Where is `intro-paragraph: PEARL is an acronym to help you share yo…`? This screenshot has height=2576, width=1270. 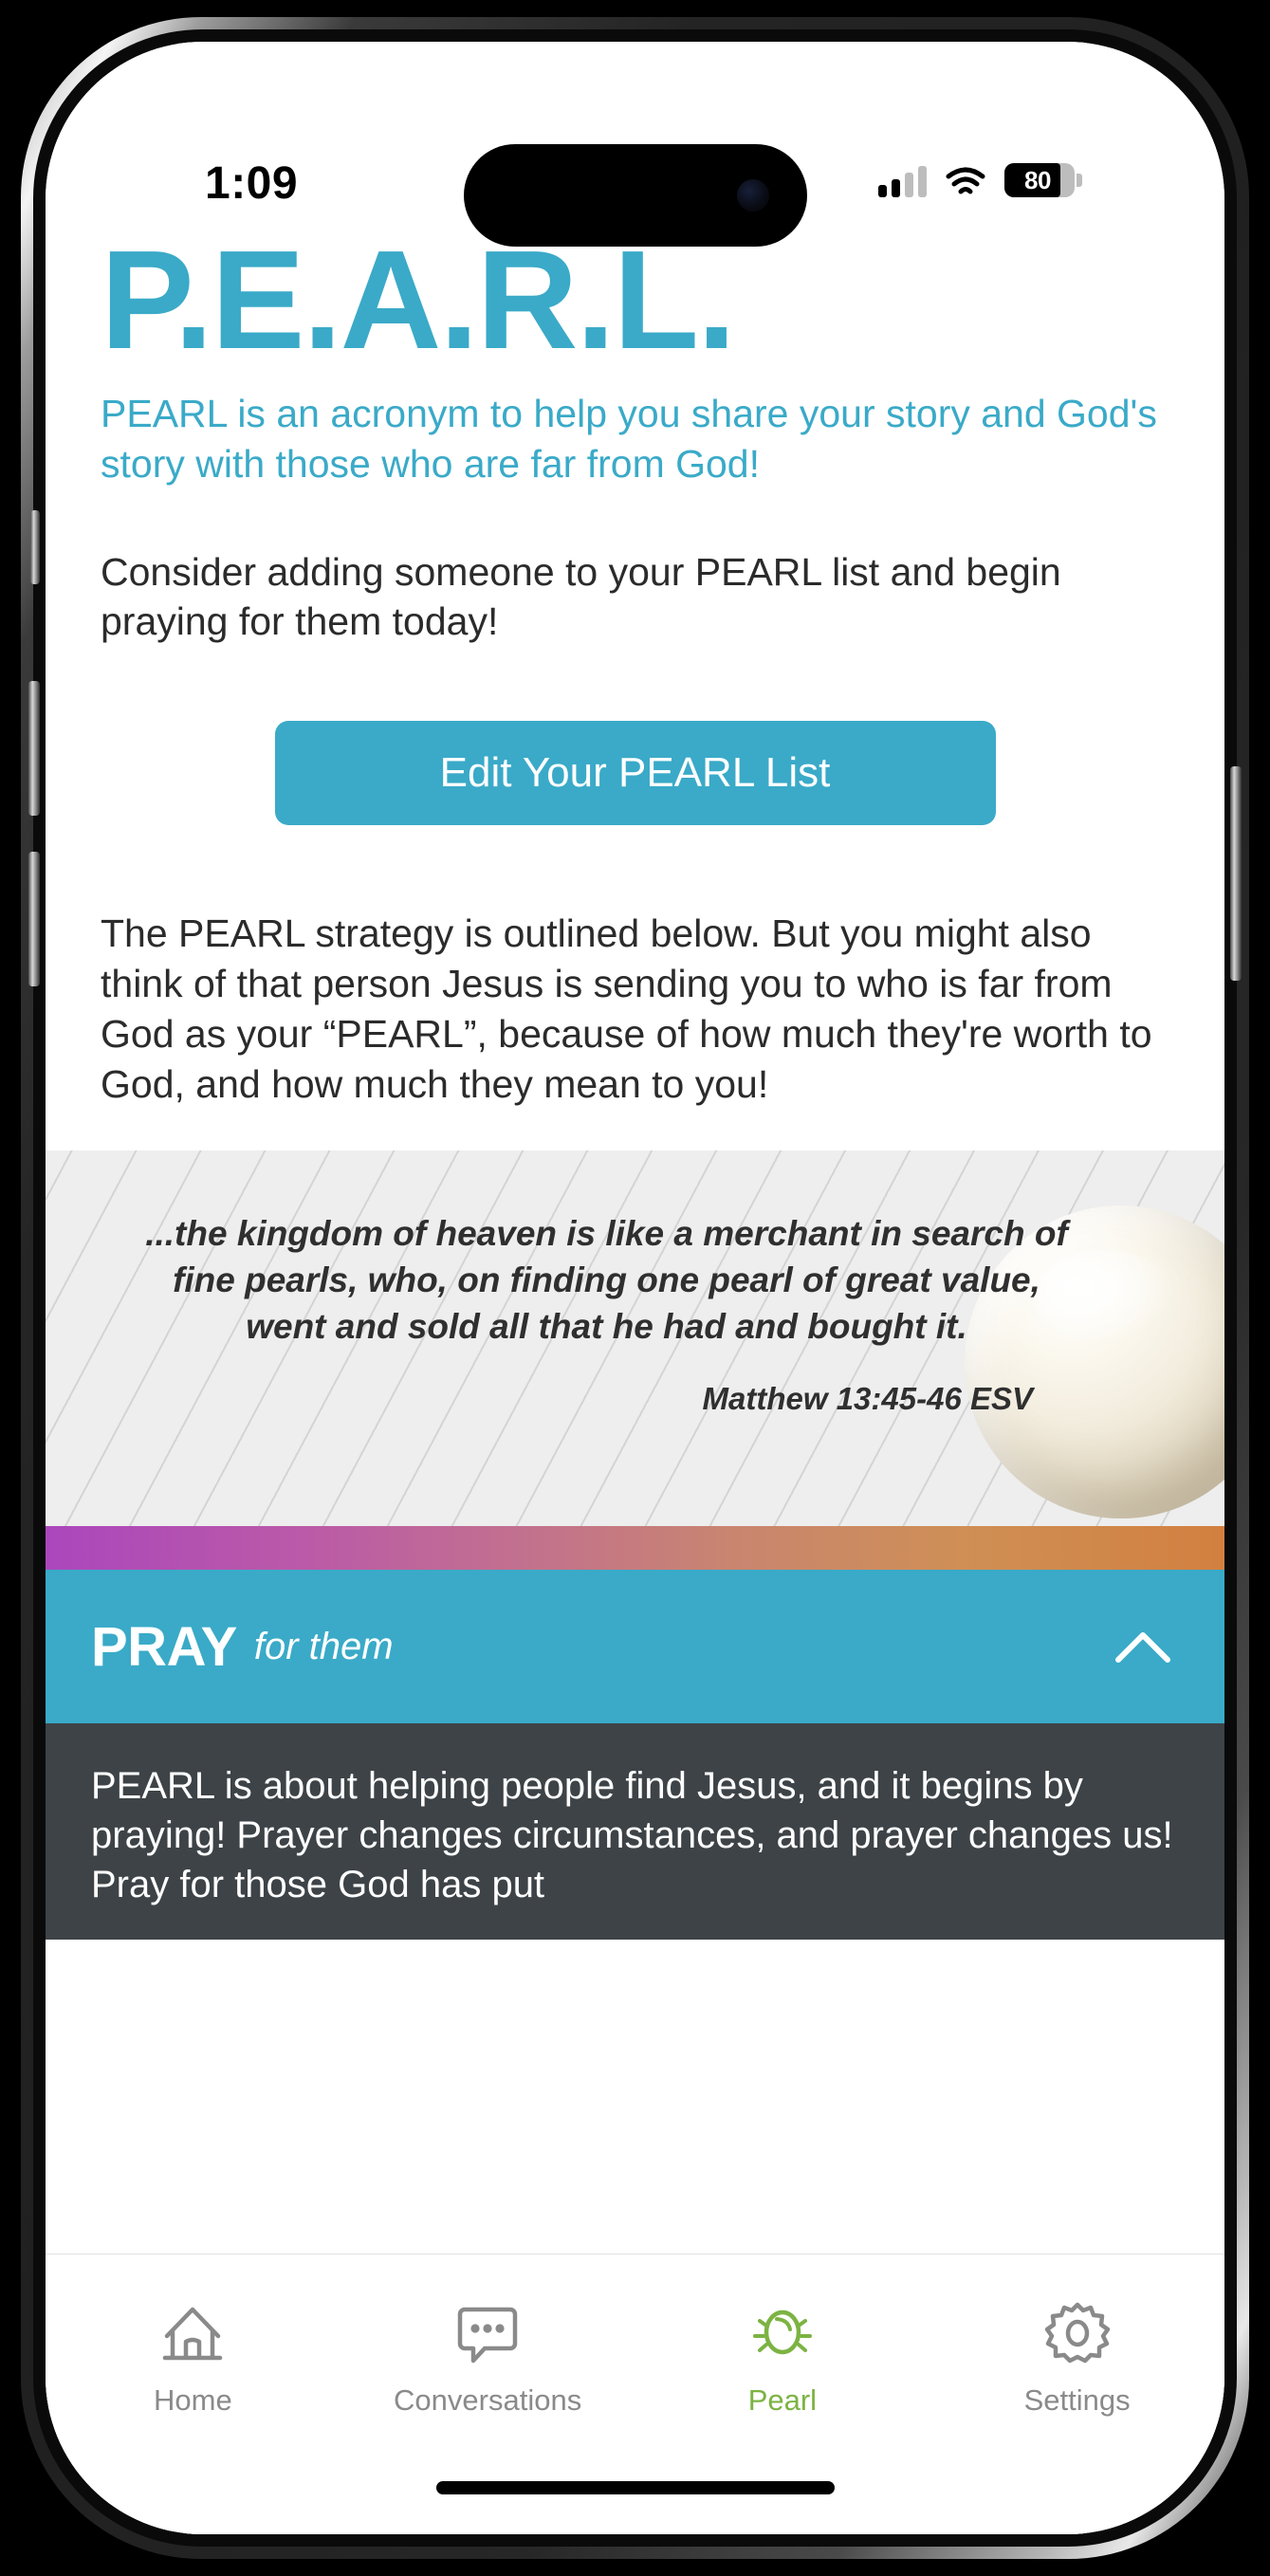 intro-paragraph: PEARL is an acronym to help you share yo… is located at coordinates (629, 439).